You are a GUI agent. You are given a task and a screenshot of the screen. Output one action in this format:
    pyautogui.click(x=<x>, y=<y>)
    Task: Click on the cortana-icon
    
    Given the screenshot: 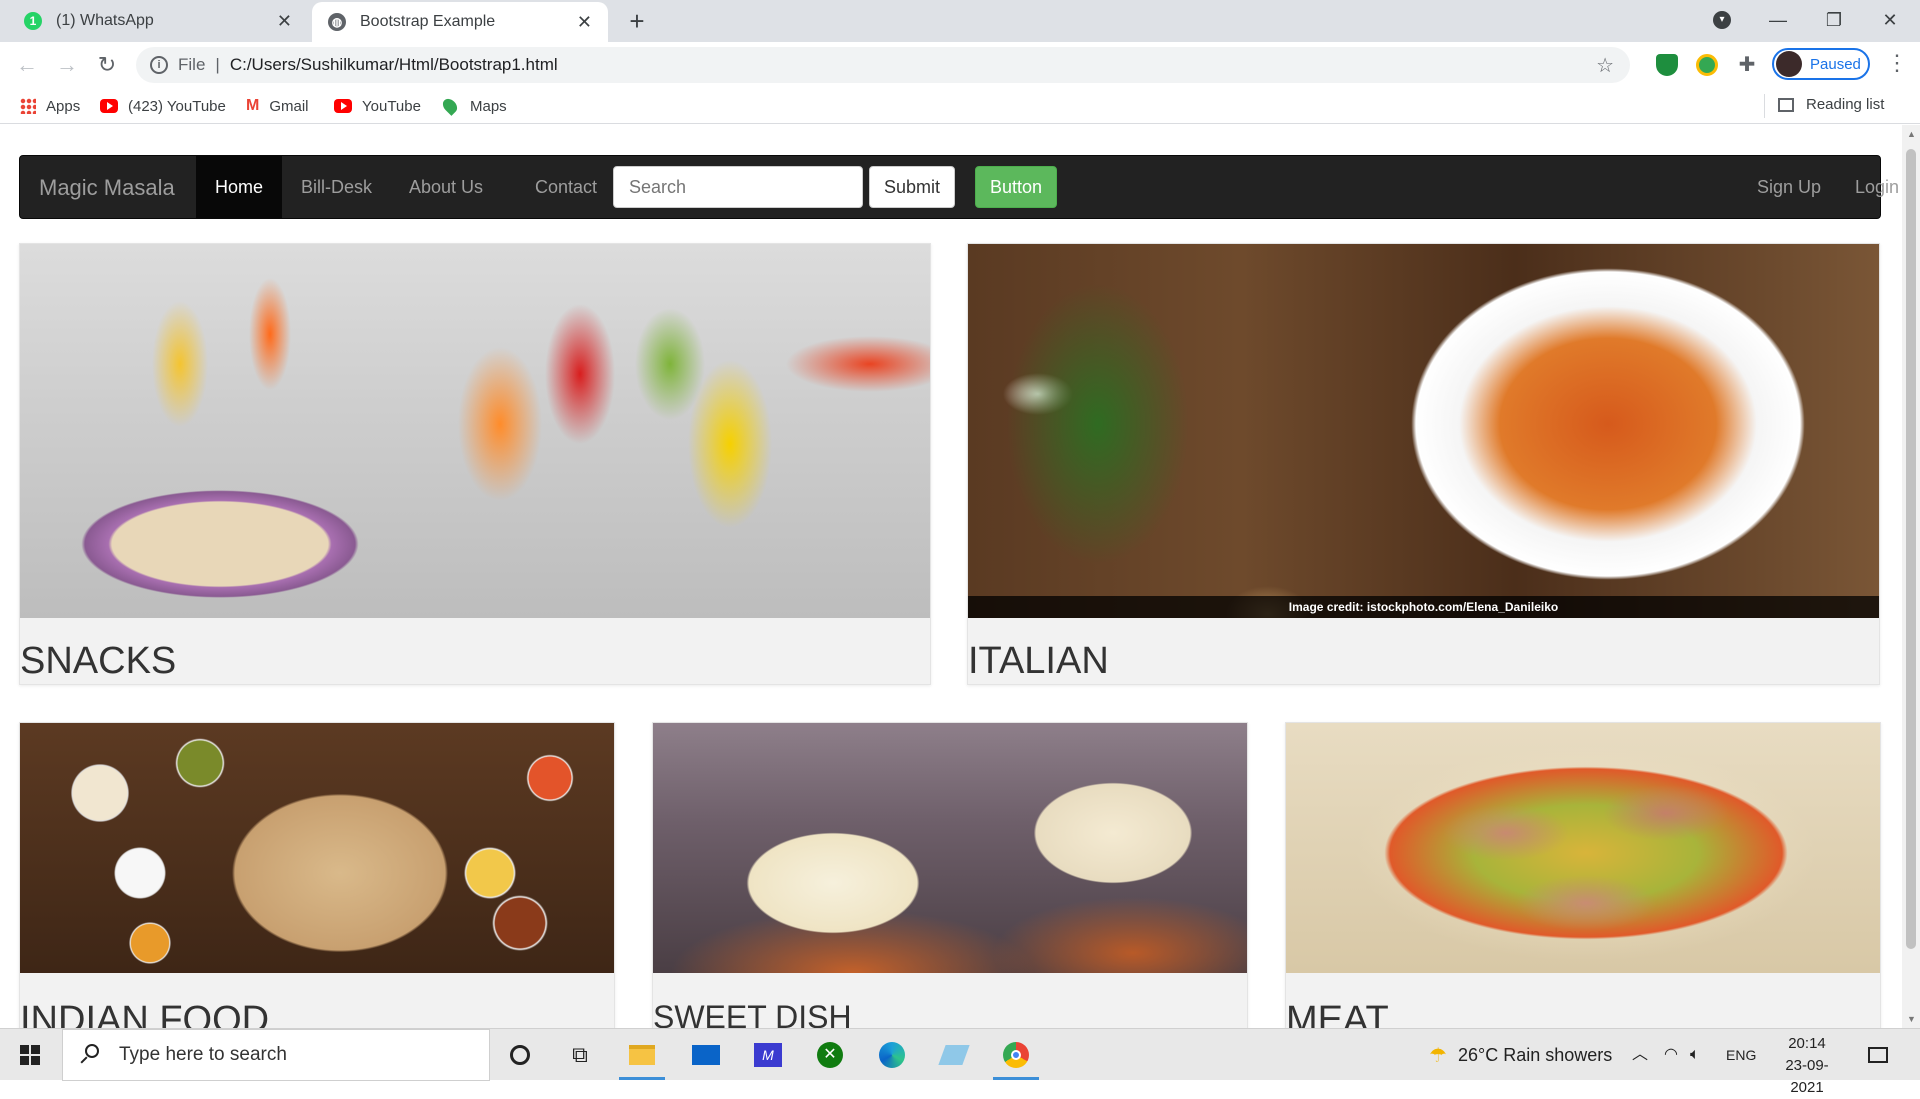 What is the action you would take?
    pyautogui.click(x=520, y=1055)
    